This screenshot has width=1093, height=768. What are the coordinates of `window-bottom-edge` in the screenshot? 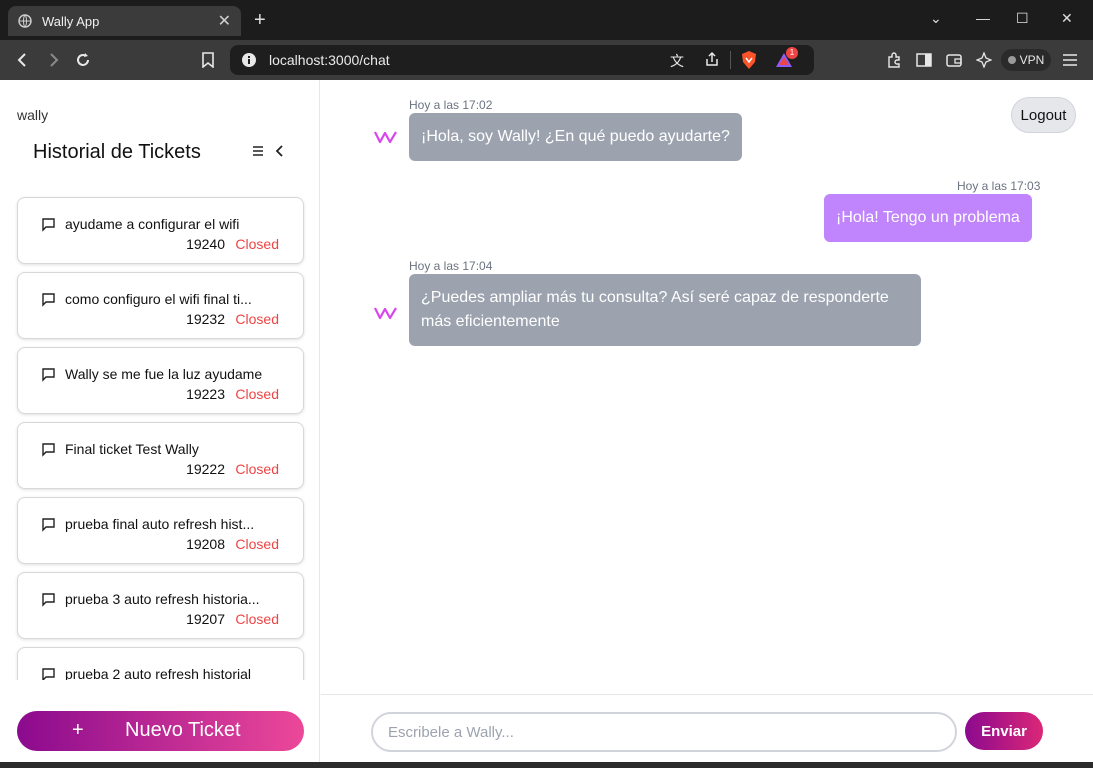 It's located at (546, 765).